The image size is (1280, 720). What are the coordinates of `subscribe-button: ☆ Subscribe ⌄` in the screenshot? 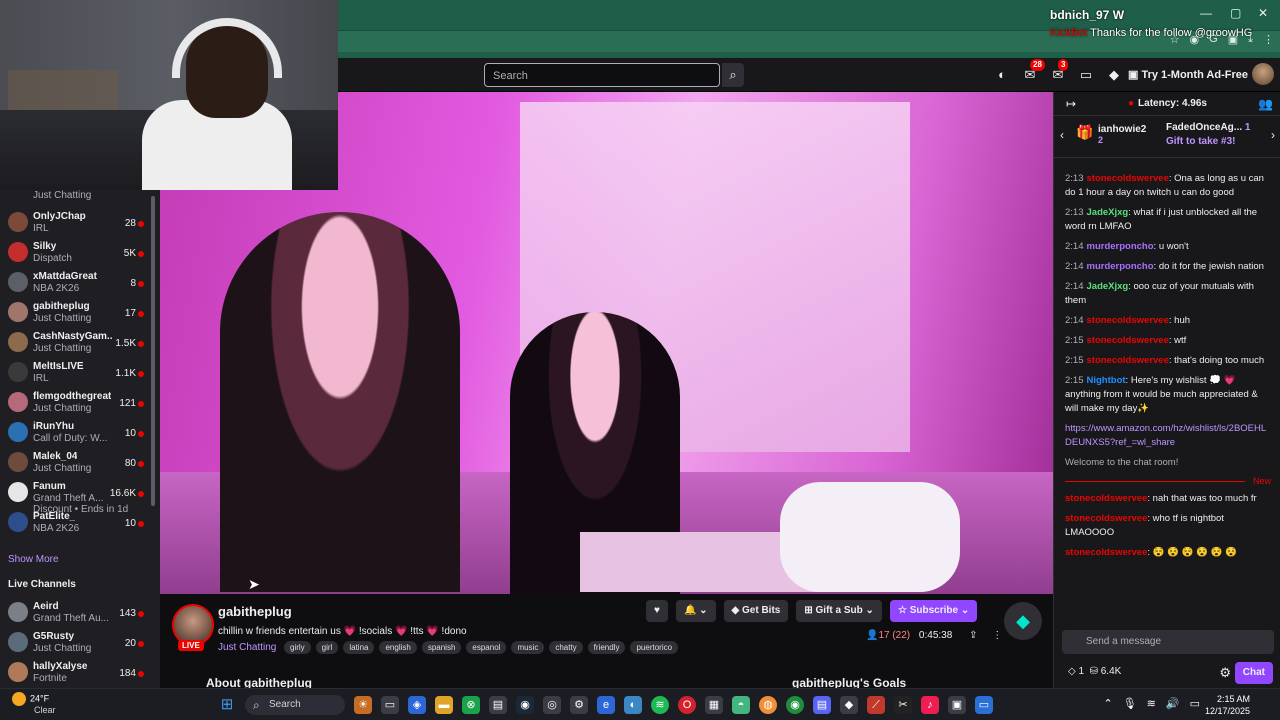 It's located at (933, 611).